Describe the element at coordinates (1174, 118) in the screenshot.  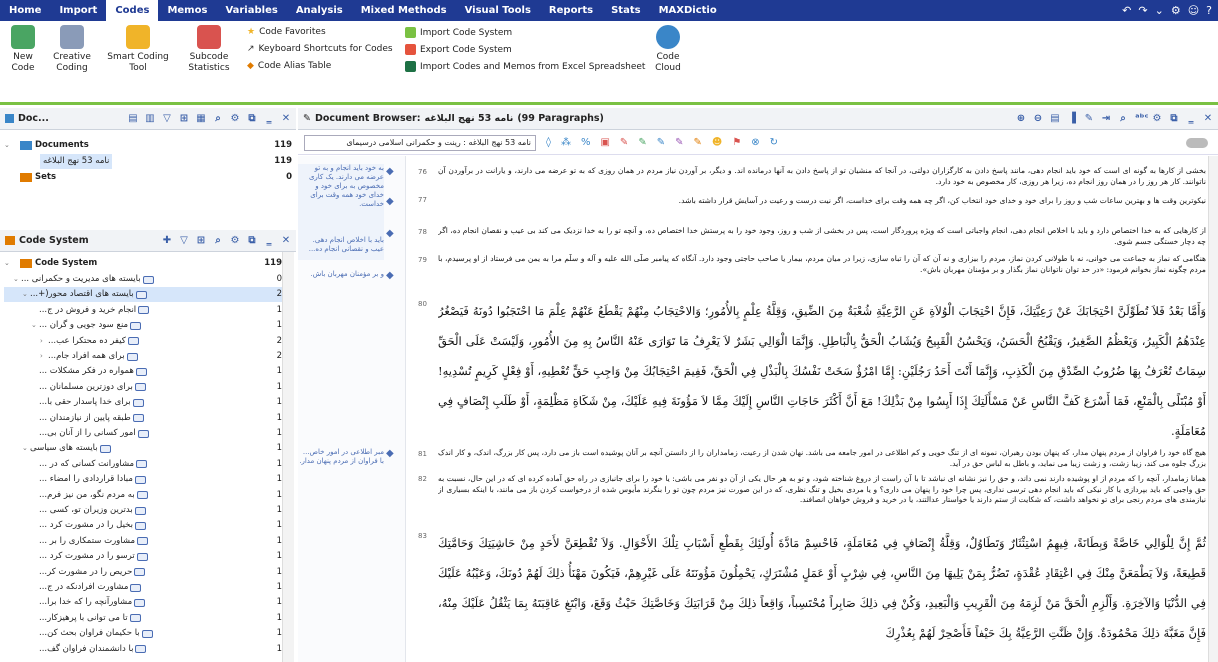
I see `undock-icon: ⧉` at that location.